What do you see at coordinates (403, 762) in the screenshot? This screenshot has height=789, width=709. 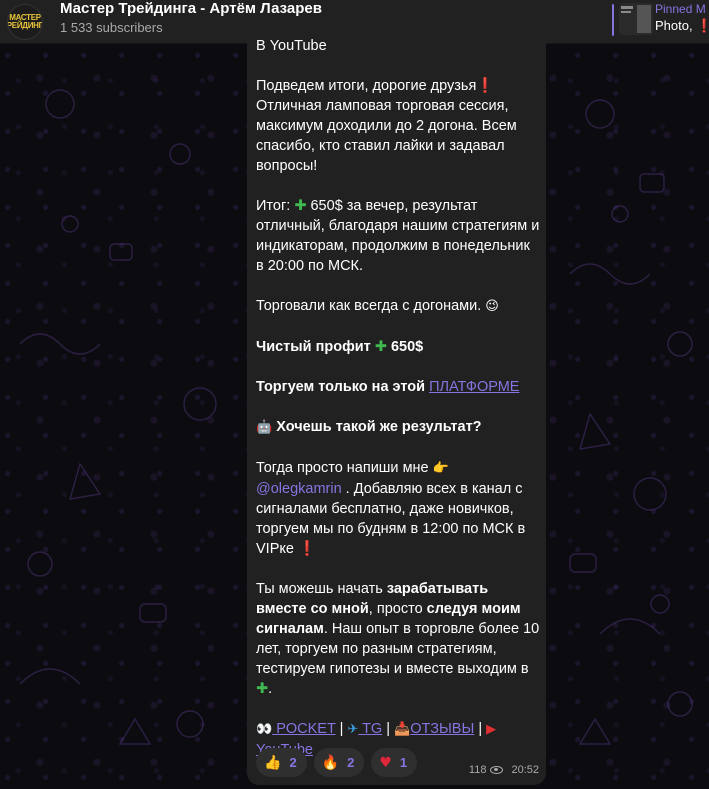 I see `reaction-count: 1` at bounding box center [403, 762].